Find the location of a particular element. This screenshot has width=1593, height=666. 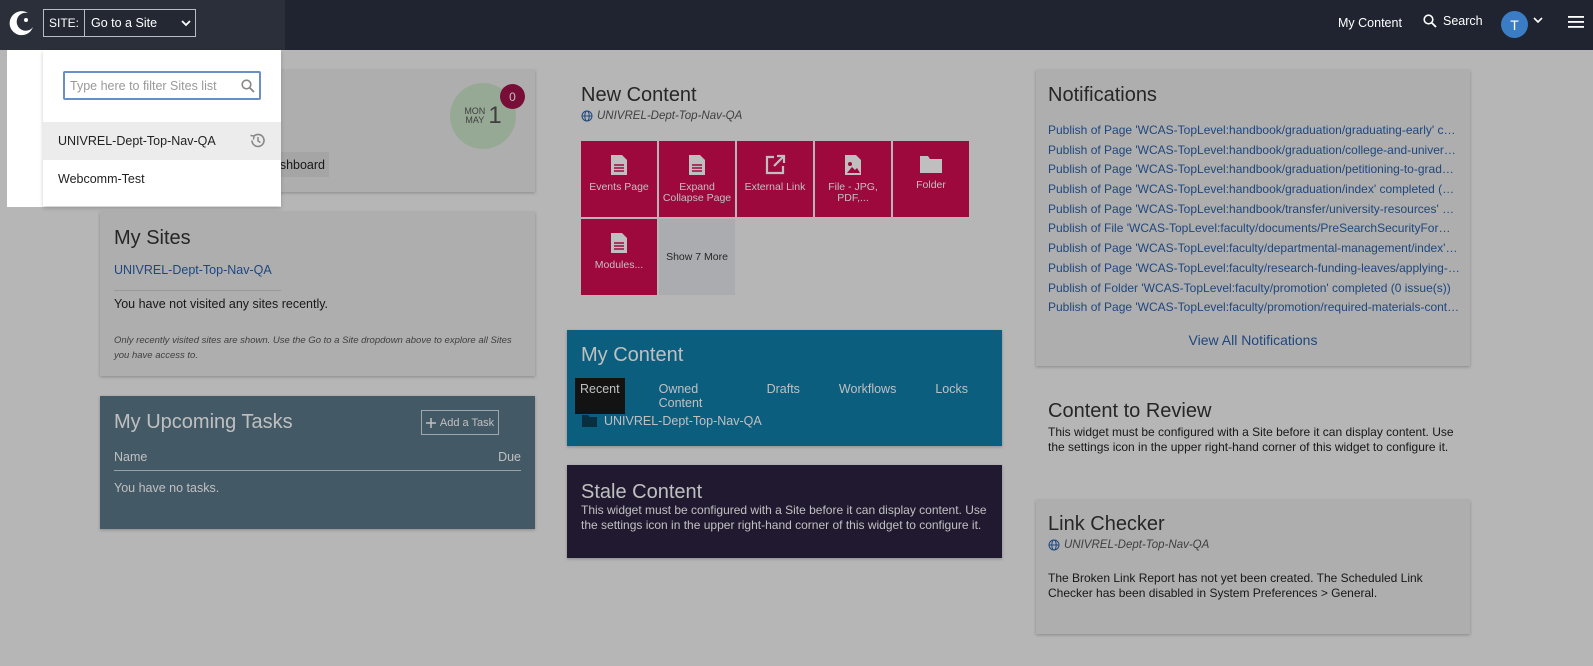

site-option: Webcomm-Test is located at coordinates (162, 179).